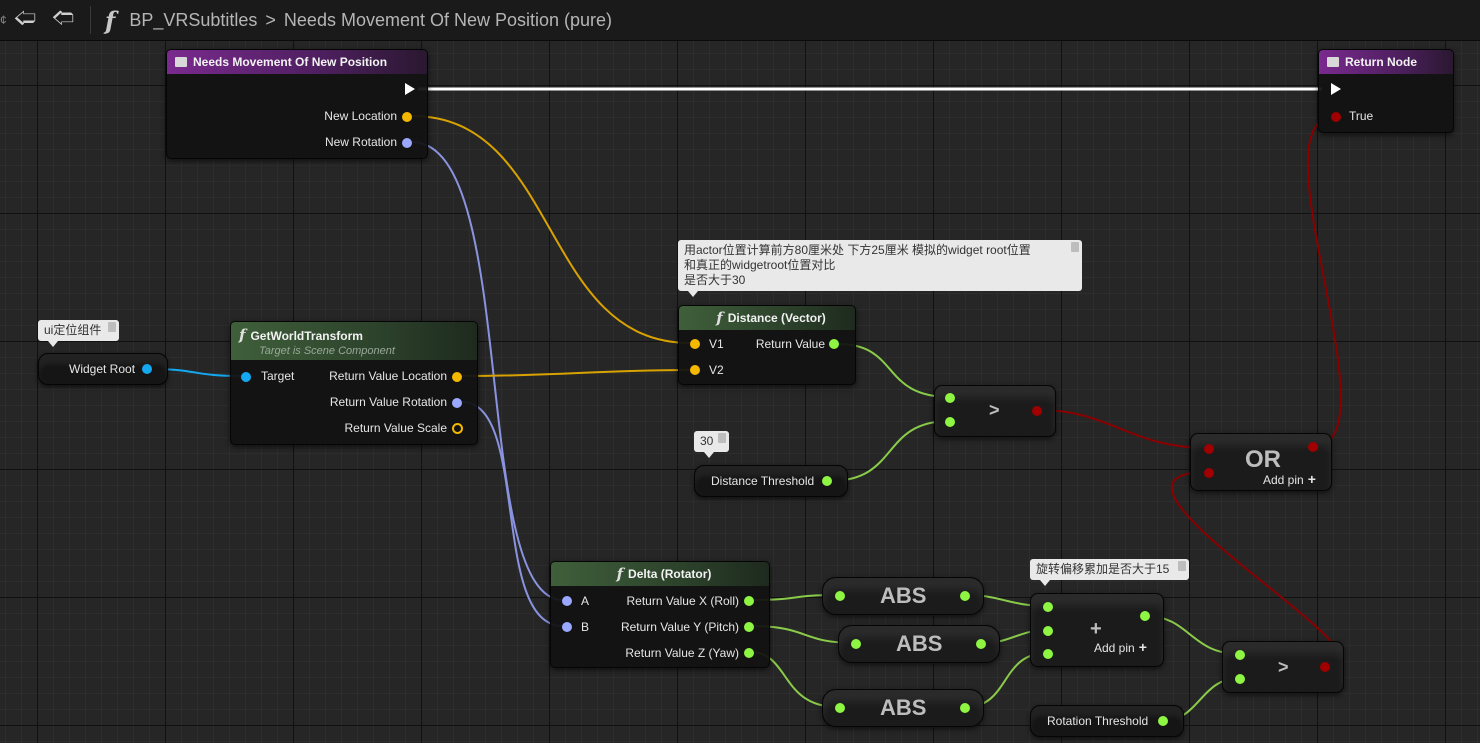 This screenshot has height=743, width=1480. Describe the element at coordinates (719, 318) in the screenshot. I see `function-icon: f` at that location.